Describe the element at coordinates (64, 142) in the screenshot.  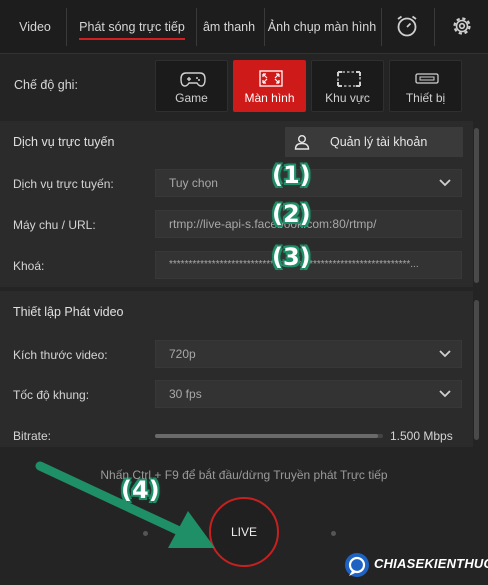
I see `online-service-title: Dịch vụ trực tuyến` at that location.